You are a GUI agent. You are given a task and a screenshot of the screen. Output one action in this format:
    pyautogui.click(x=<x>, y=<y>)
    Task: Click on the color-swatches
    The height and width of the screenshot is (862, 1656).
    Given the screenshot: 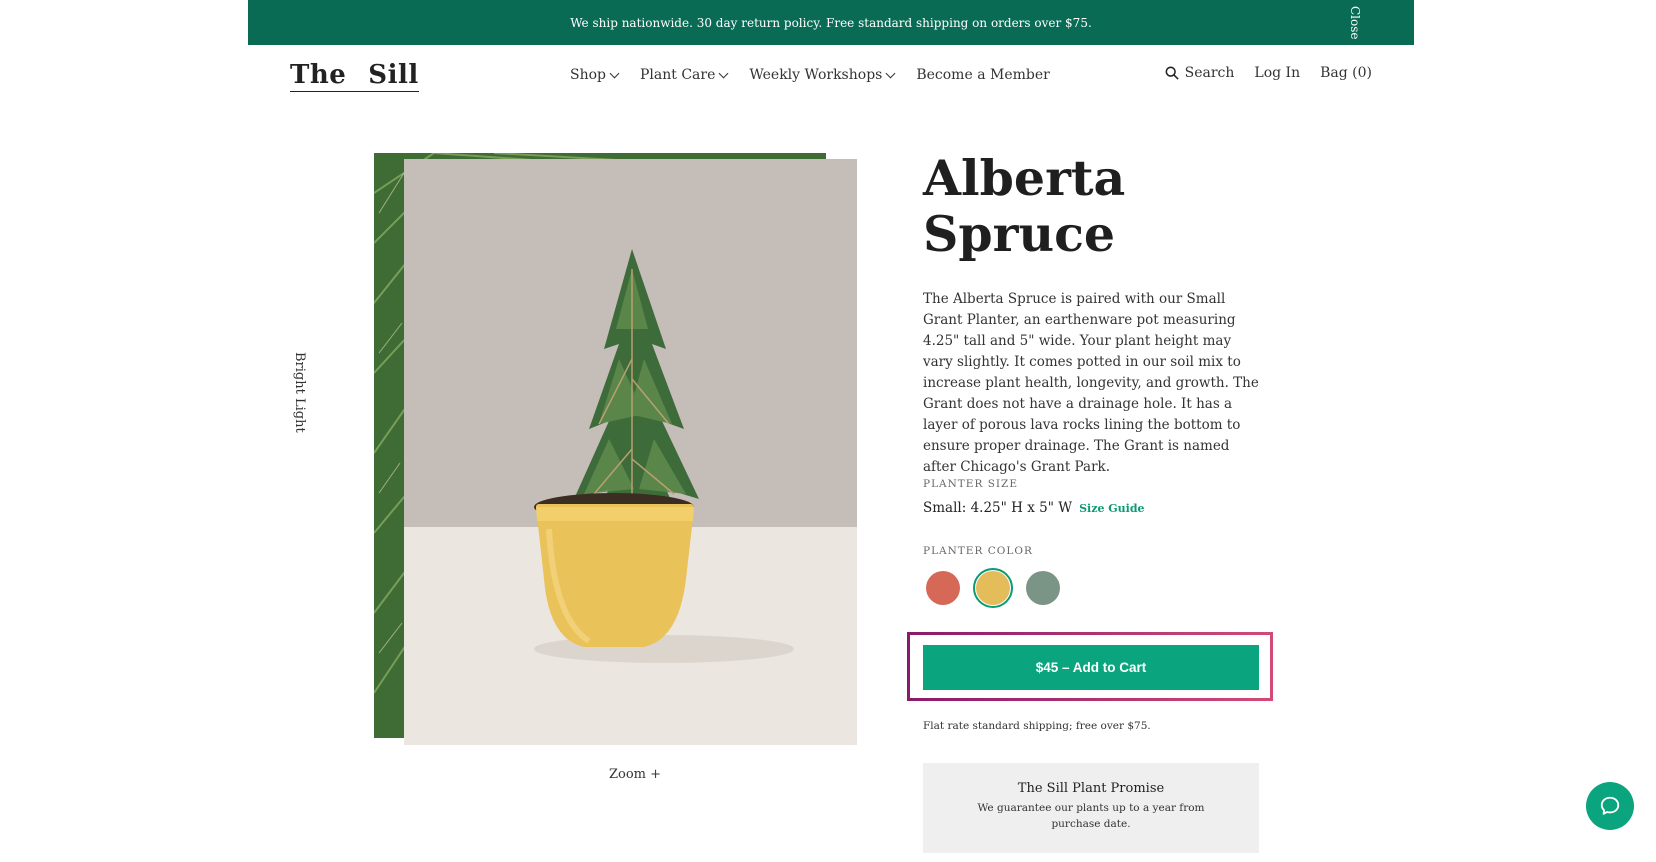 What is the action you would take?
    pyautogui.click(x=993, y=588)
    